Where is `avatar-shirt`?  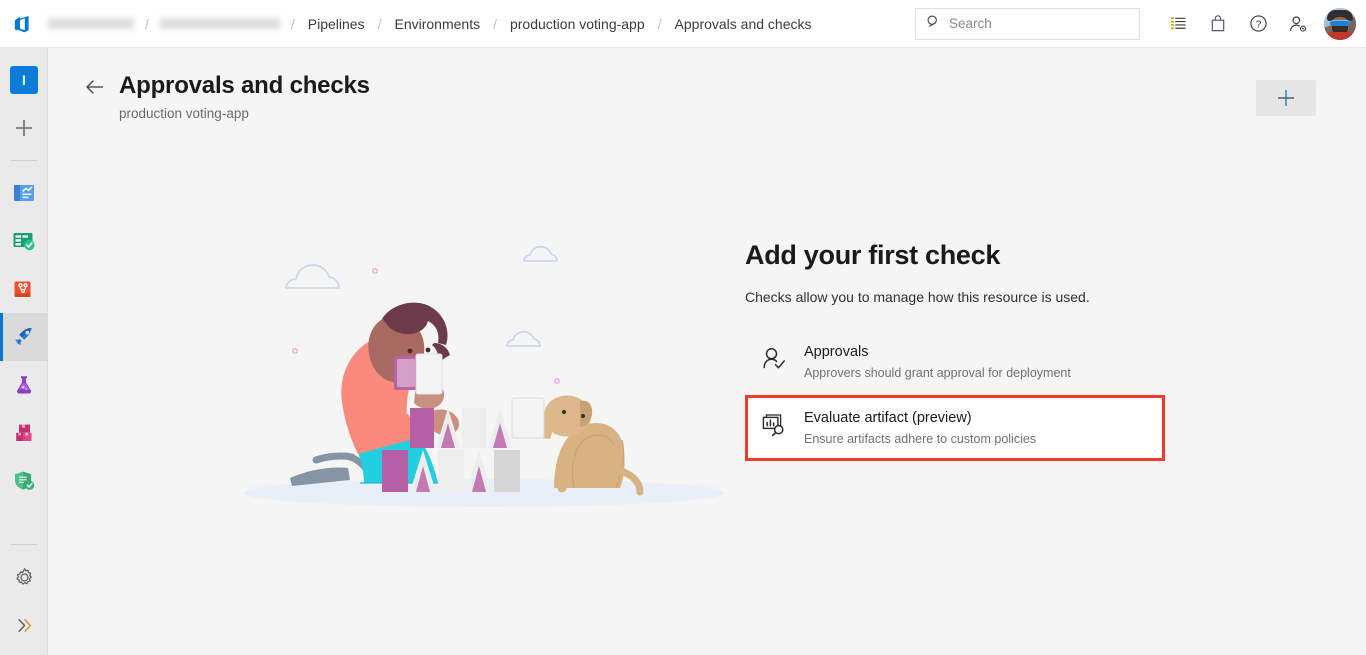 avatar-shirt is located at coordinates (1340, 35).